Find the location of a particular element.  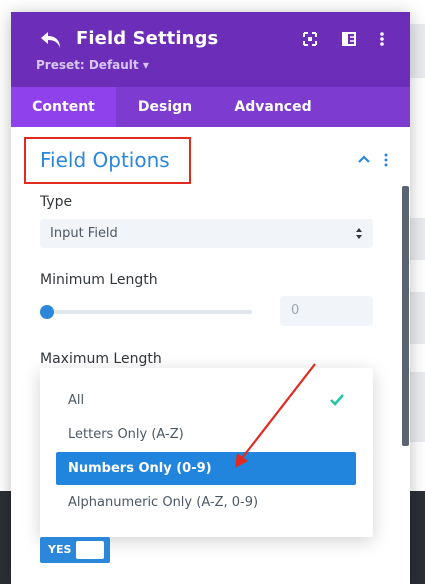

panel-header: Field Settings Preset: Default ▾ is located at coordinates (210, 49).